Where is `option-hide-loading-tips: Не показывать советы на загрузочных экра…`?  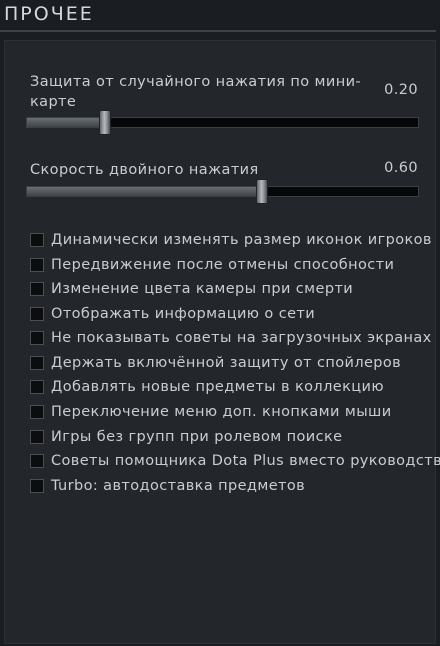
option-hide-loading-tips: Не показывать советы на загрузочных экра… is located at coordinates (235, 338).